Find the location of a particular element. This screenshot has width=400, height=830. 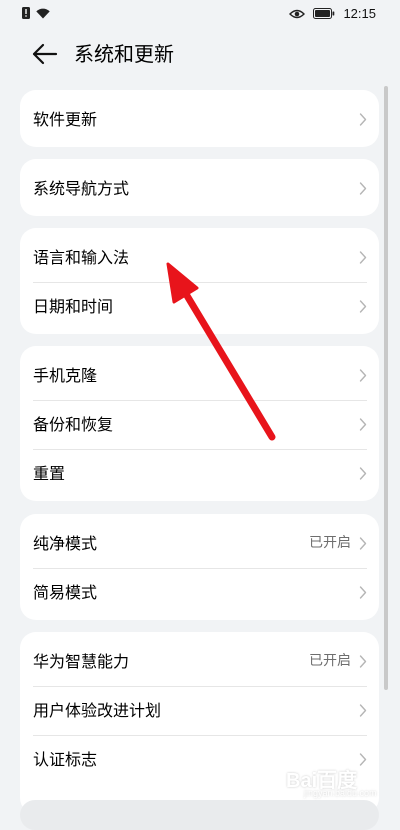

status-left is located at coordinates (36, 13).